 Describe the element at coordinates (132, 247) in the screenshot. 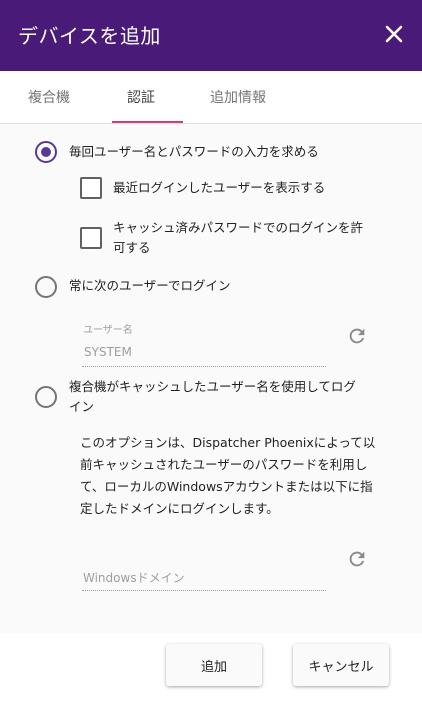

I see `allow-cached-password-label-line2: 可する` at that location.